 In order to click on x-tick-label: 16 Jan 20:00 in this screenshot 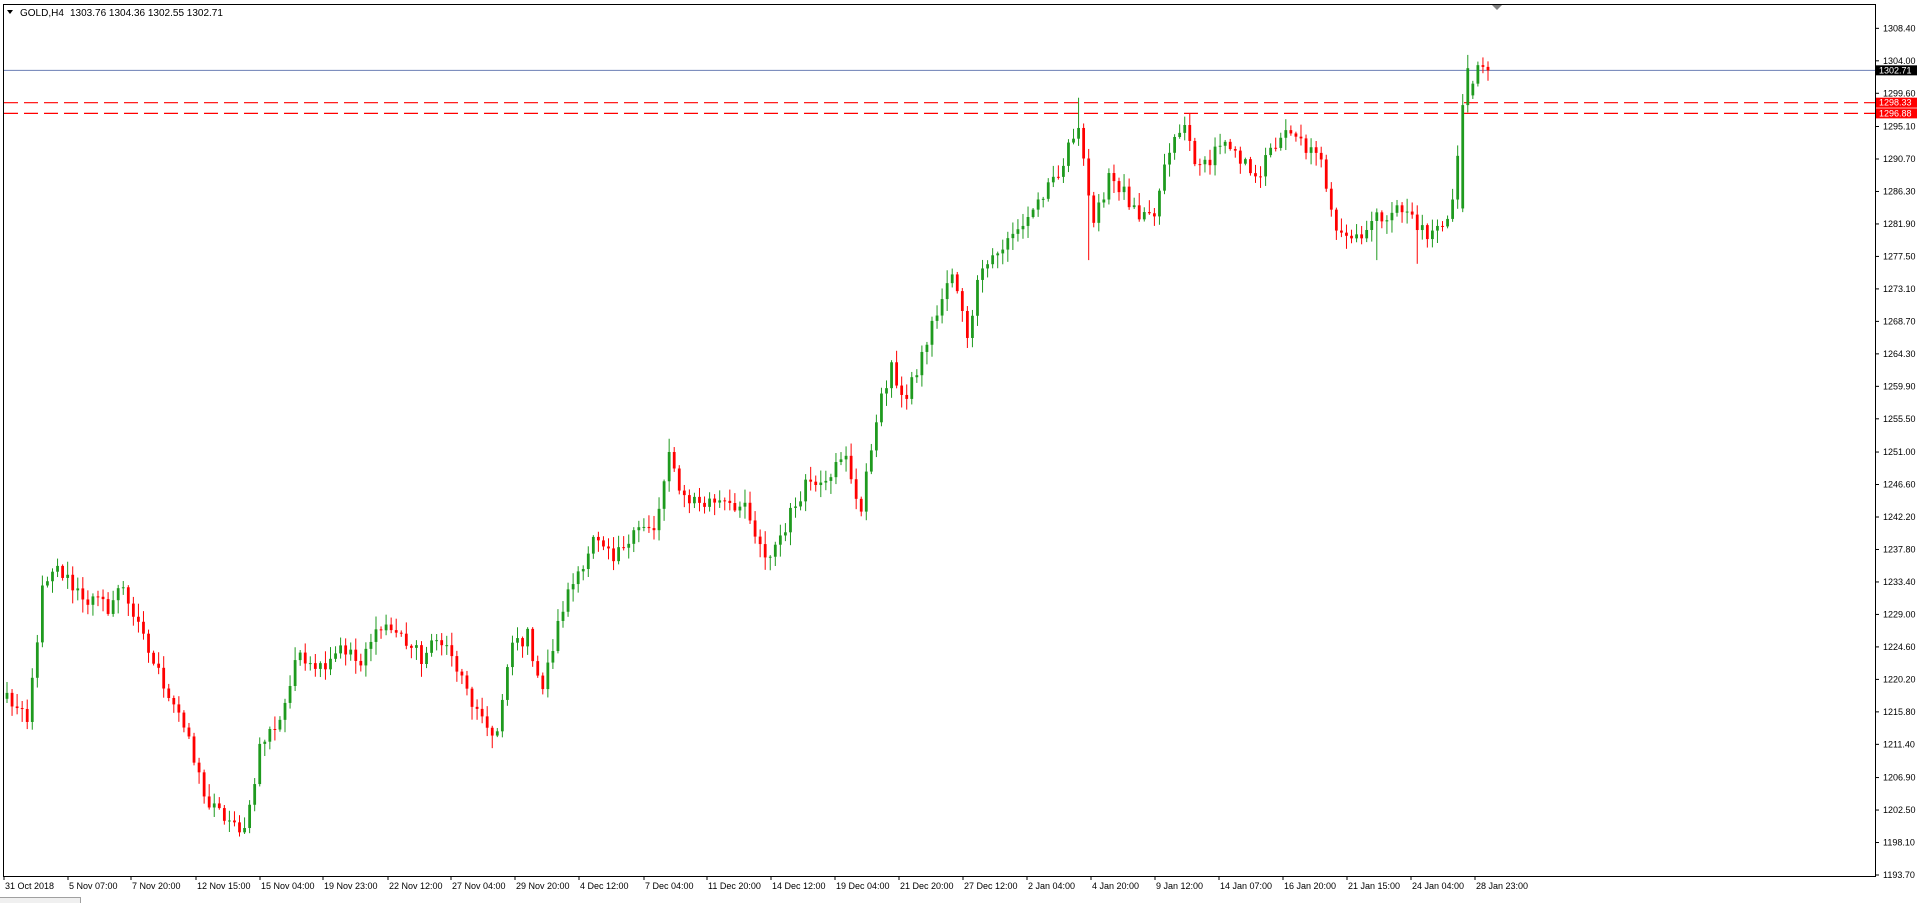, I will do `click(1310, 886)`.